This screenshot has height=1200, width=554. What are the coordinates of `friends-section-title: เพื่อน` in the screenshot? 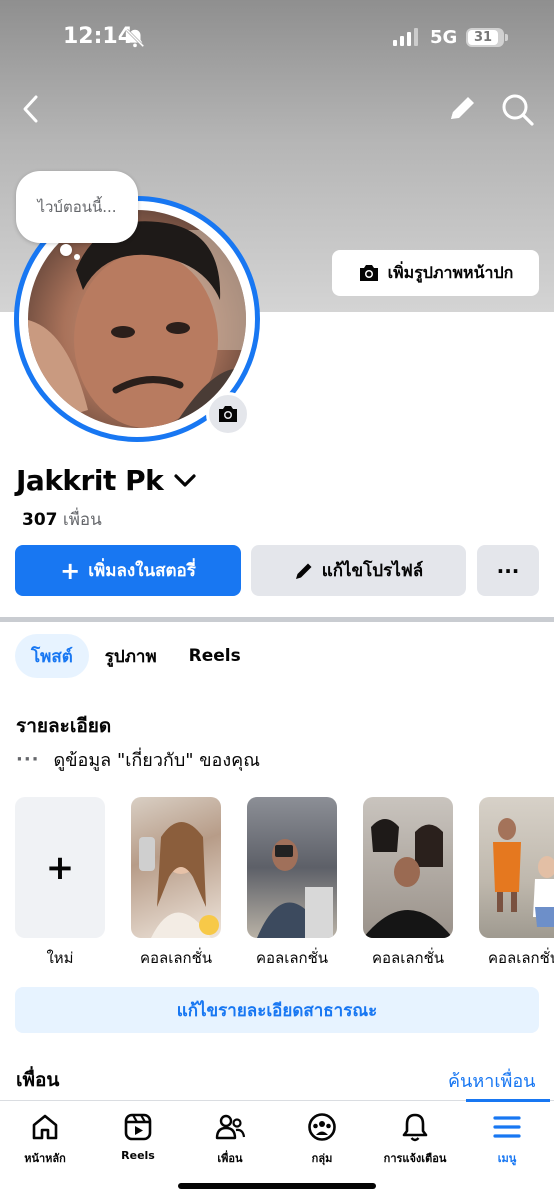 It's located at (38, 1080).